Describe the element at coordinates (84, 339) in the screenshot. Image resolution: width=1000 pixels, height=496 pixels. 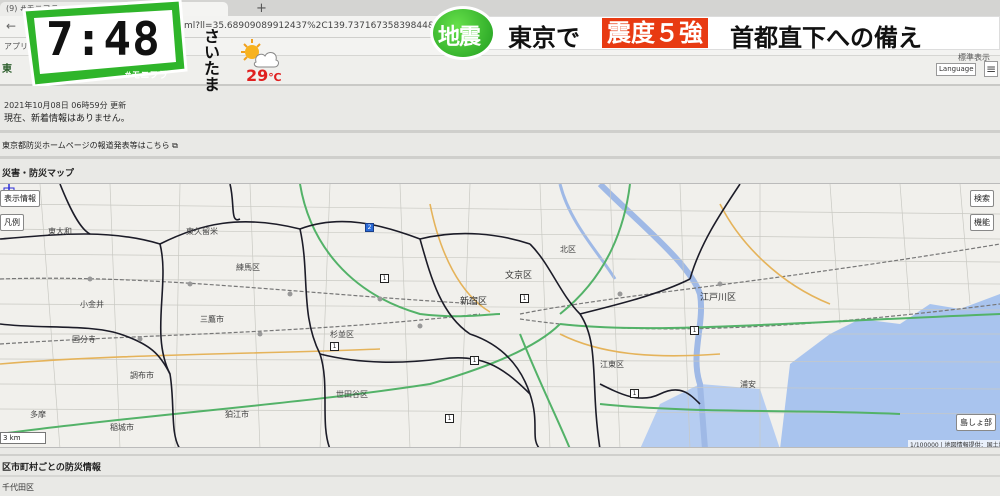
I see `place-label: 国分寺` at that location.